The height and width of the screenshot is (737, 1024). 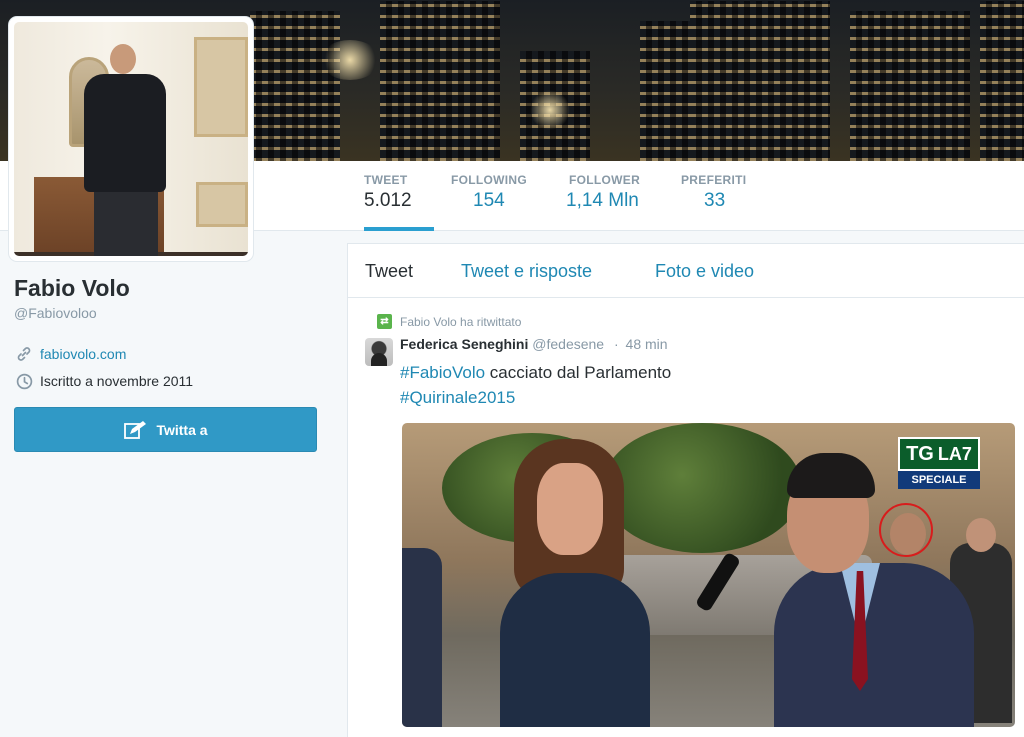 What do you see at coordinates (526, 271) in the screenshot?
I see `tab-tweets-replies: Tweet e risposte` at bounding box center [526, 271].